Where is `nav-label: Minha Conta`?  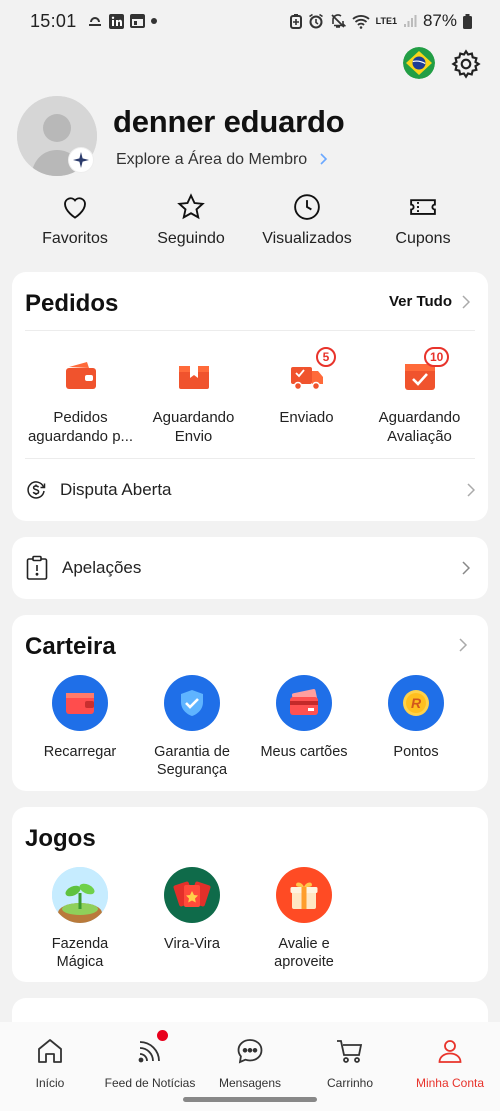 nav-label: Minha Conta is located at coordinates (450, 1083).